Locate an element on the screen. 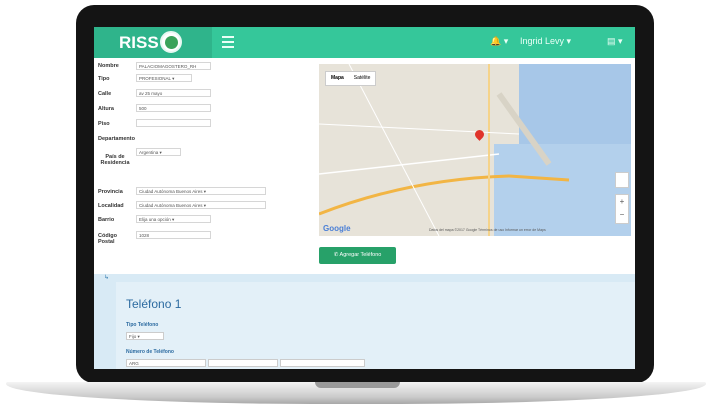 This screenshot has height=411, width=713. brand-logo-icon is located at coordinates (171, 42).